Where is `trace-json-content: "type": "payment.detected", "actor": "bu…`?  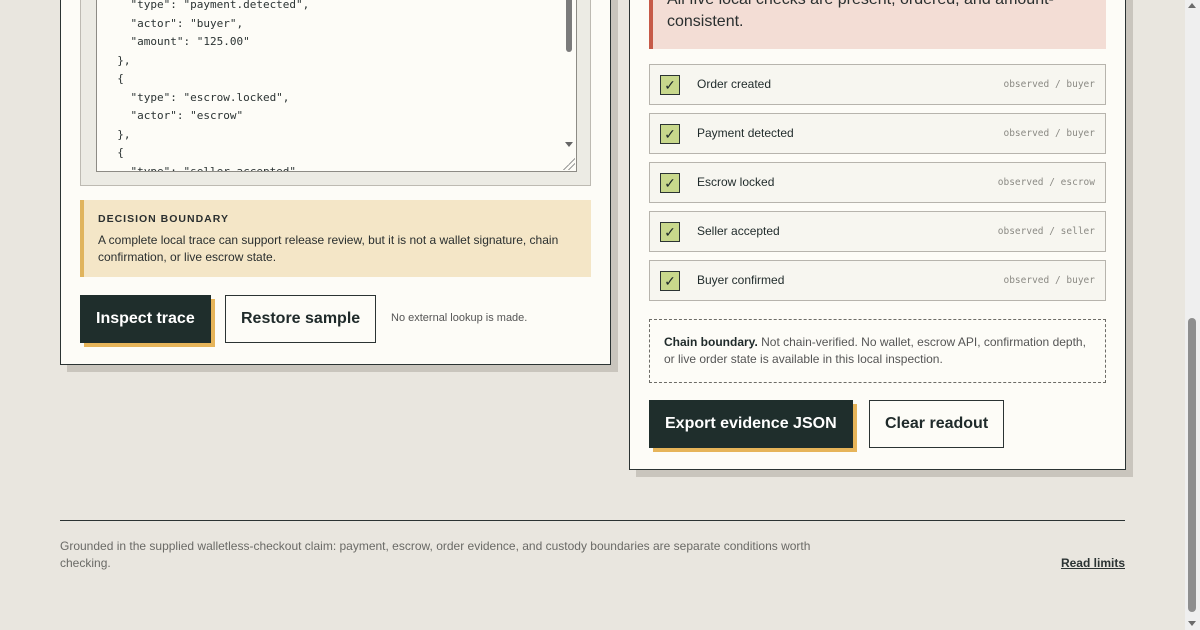 trace-json-content: "type": "payment.detected", "actor": "bu… is located at coordinates (213, 86).